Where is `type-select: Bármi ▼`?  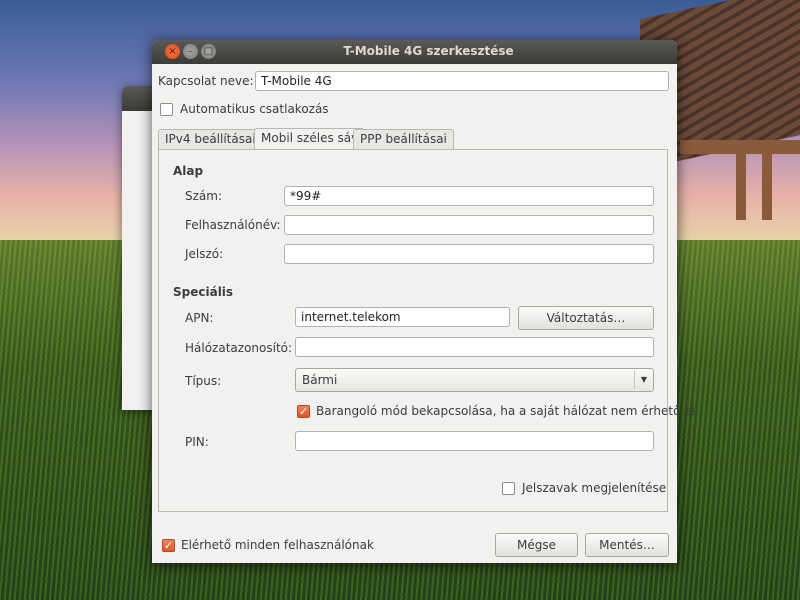
type-select: Bármi ▼ is located at coordinates (474, 380).